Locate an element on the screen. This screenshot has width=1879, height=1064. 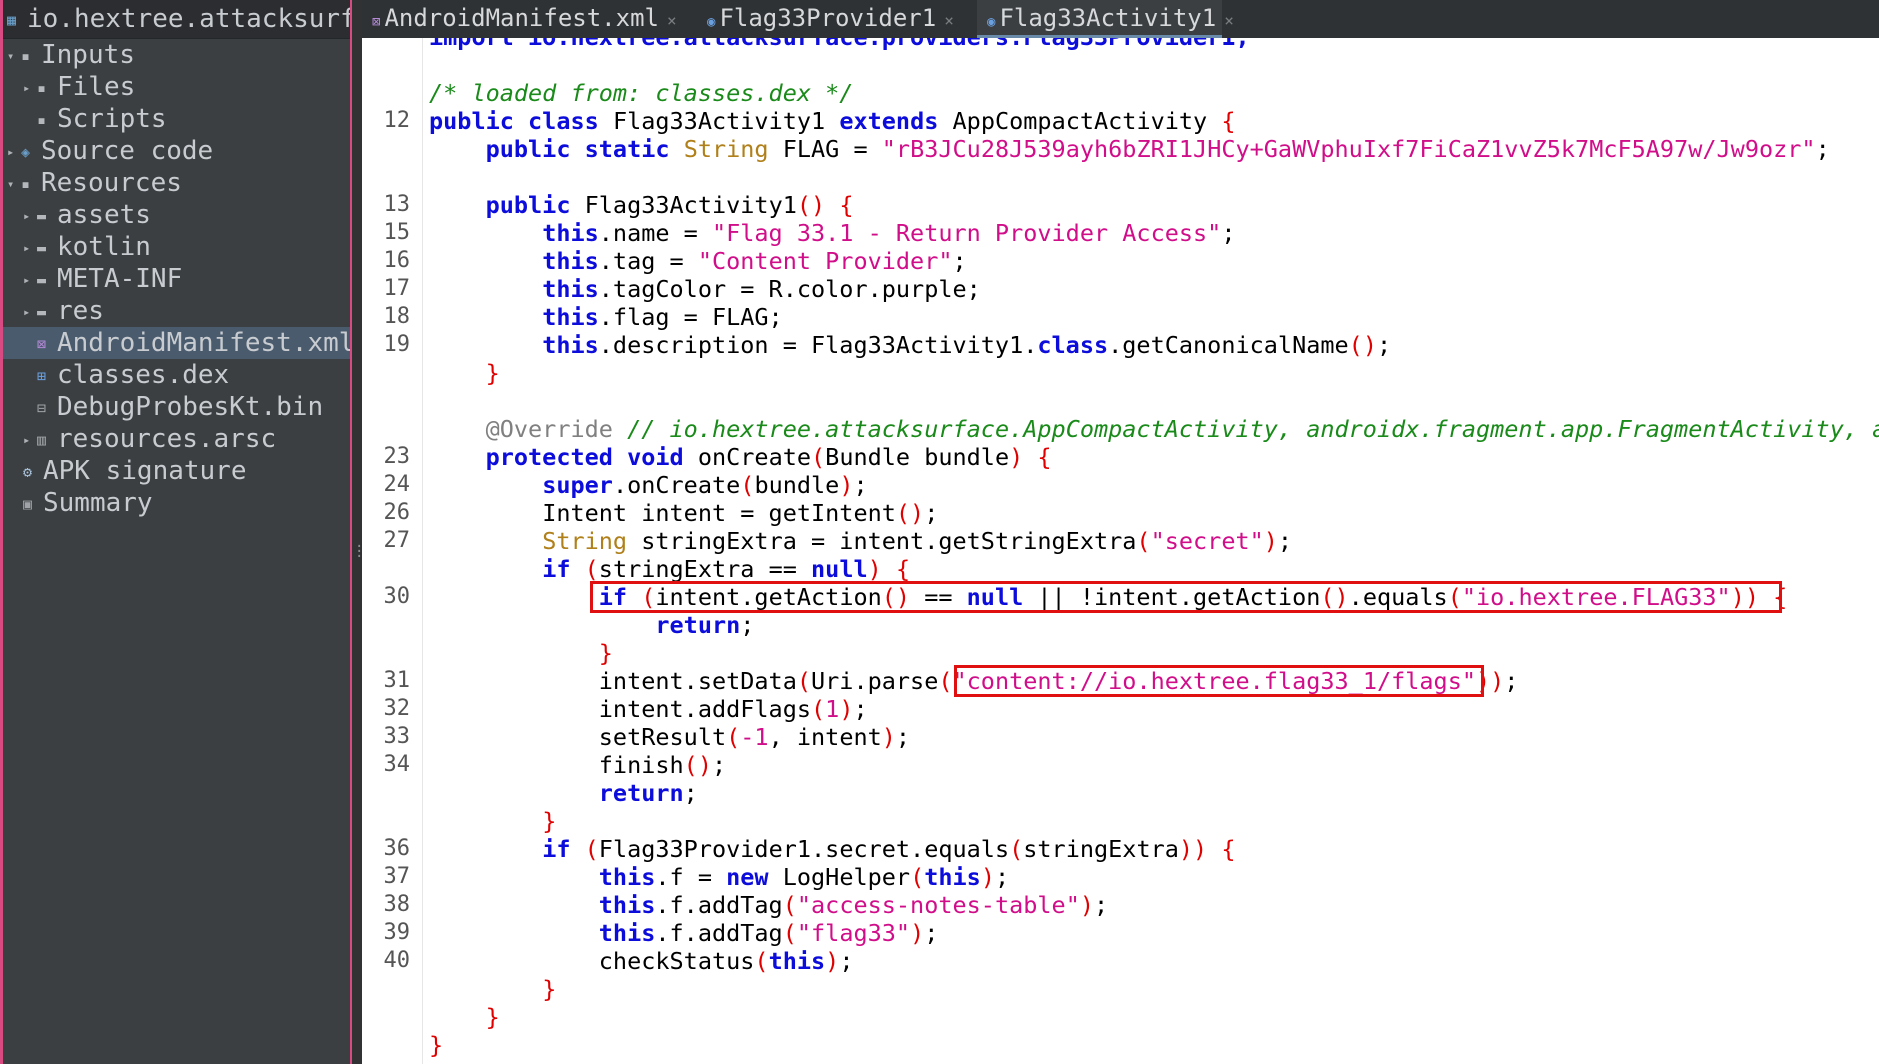
code-token: stringExtra is located at coordinates (1101, 849).